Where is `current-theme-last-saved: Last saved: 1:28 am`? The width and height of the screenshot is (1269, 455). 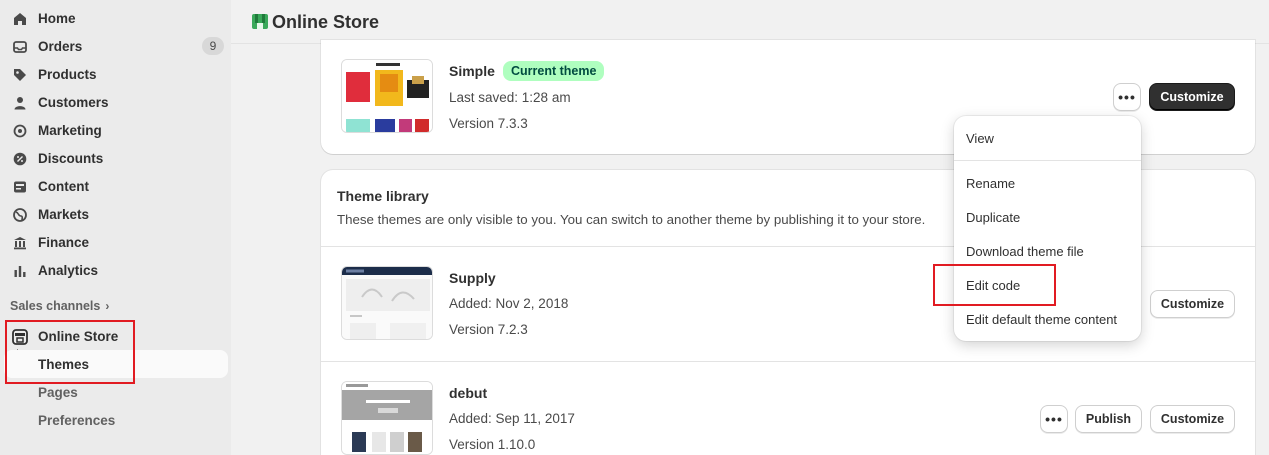
current-theme-last-saved: Last saved: 1:28 am is located at coordinates (510, 97).